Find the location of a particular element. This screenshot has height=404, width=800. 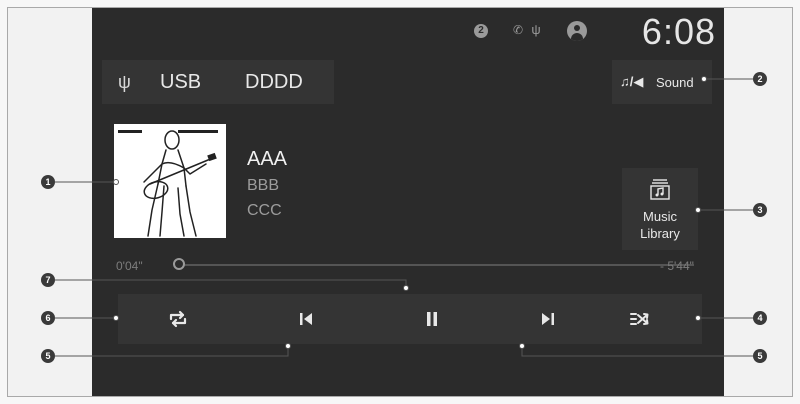

track-artist: BBB is located at coordinates (263, 185).